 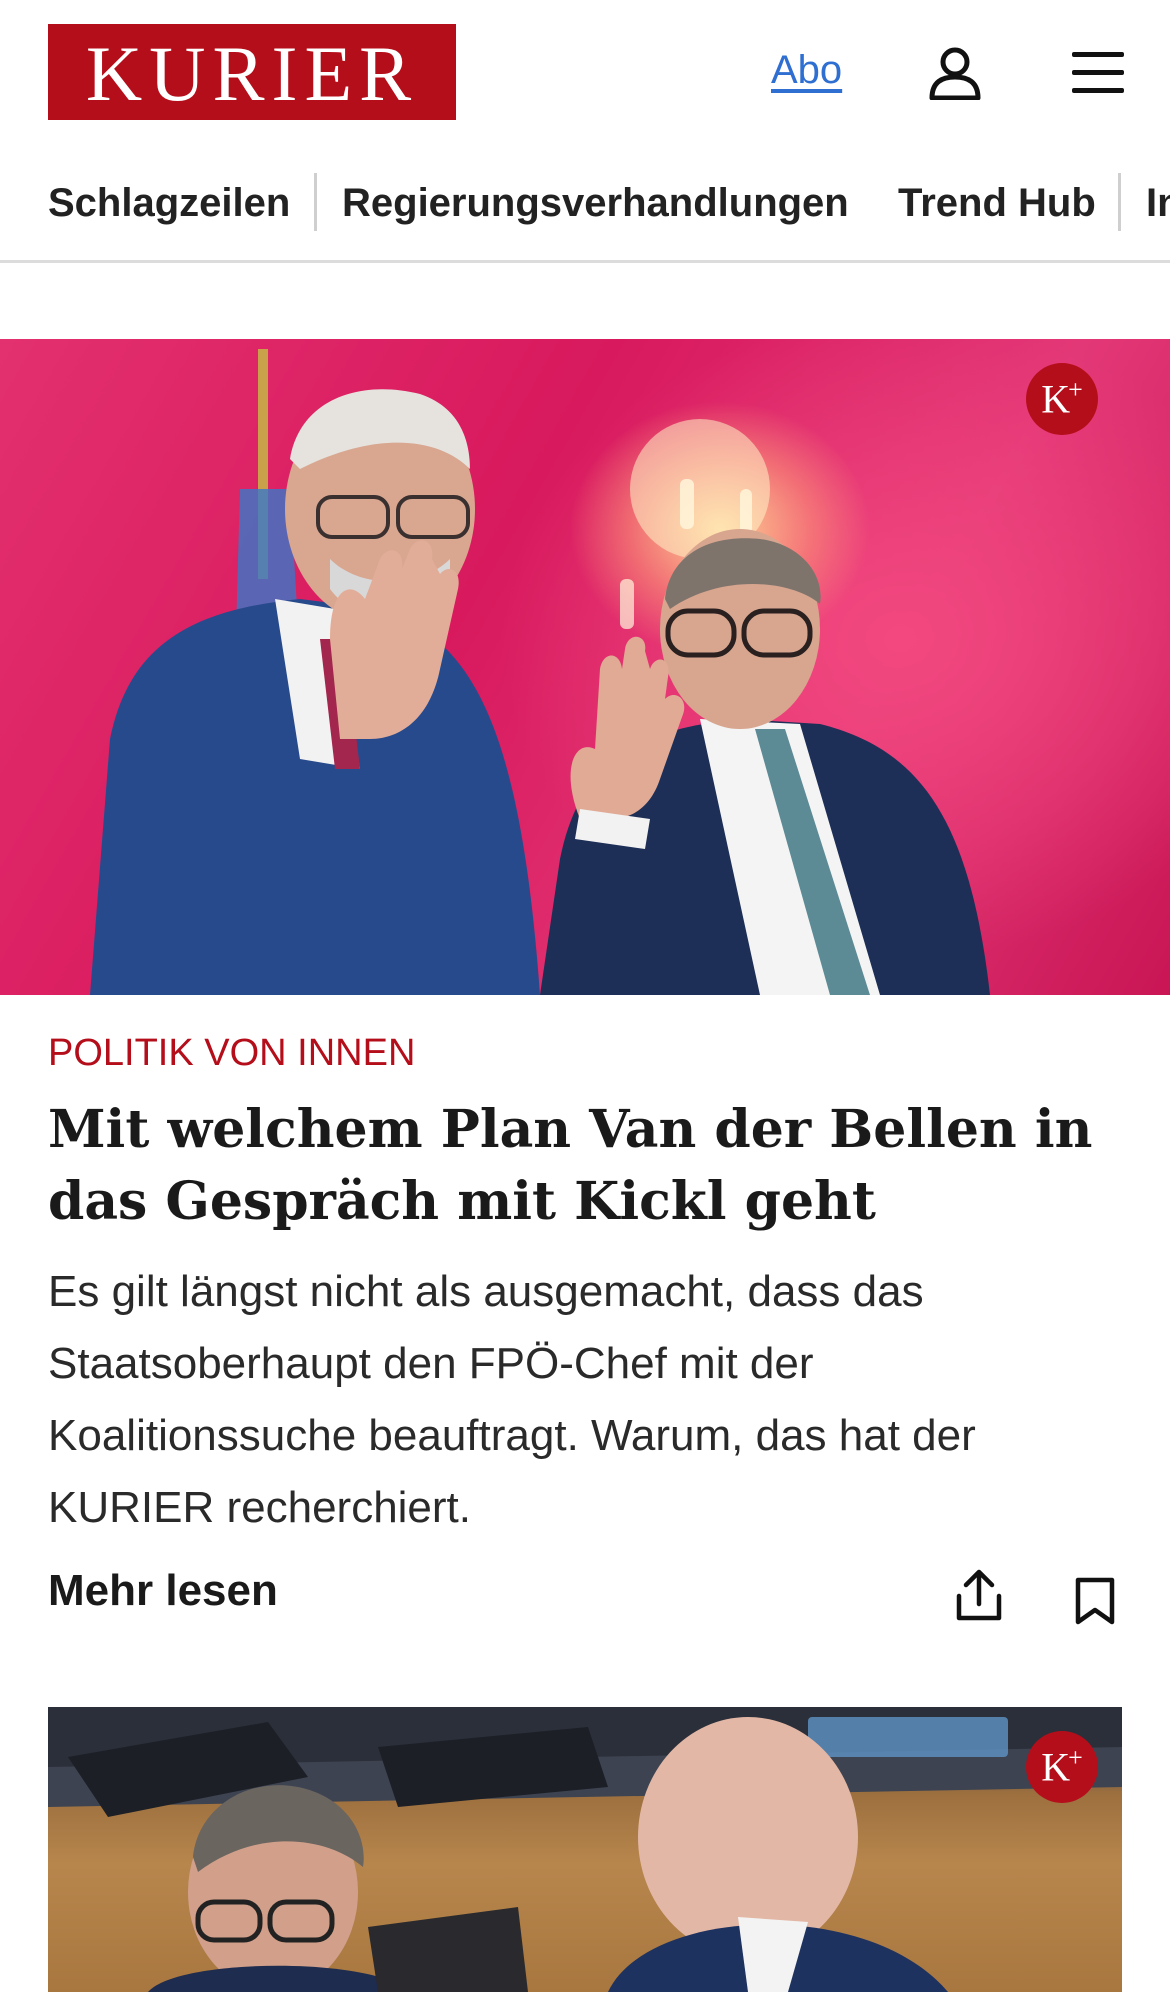 I want to click on article-2-photo-illustration, so click(x=585, y=1849).